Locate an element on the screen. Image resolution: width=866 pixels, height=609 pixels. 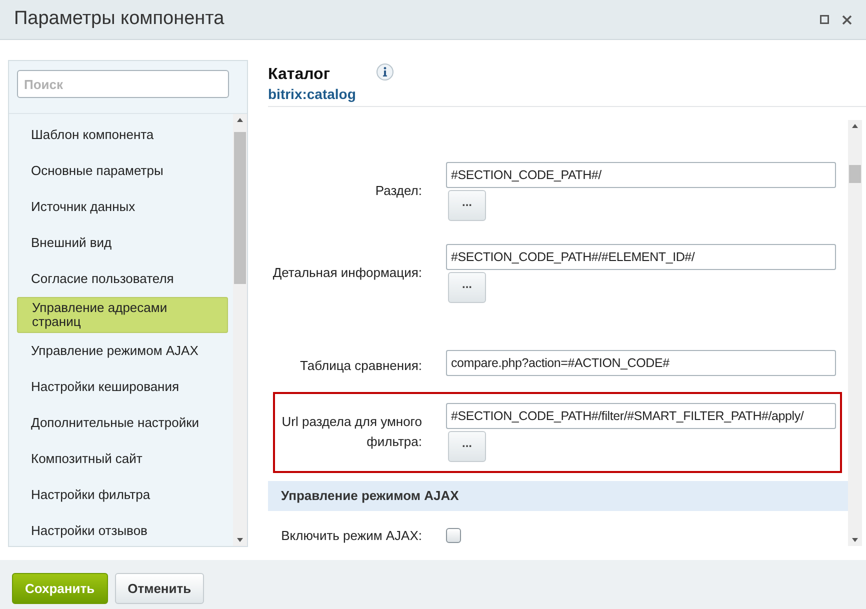
text-field: #SECTION_CODE_PATH#/ is located at coordinates (641, 175).